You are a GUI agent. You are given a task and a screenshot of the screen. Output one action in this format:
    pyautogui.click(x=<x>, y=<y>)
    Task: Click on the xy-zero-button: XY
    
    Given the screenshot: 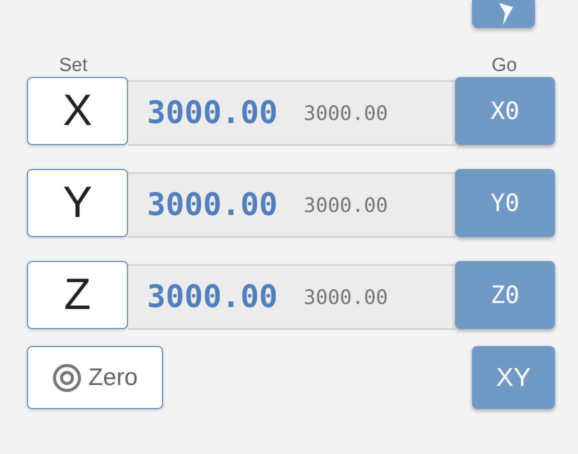 What is the action you would take?
    pyautogui.click(x=513, y=377)
    